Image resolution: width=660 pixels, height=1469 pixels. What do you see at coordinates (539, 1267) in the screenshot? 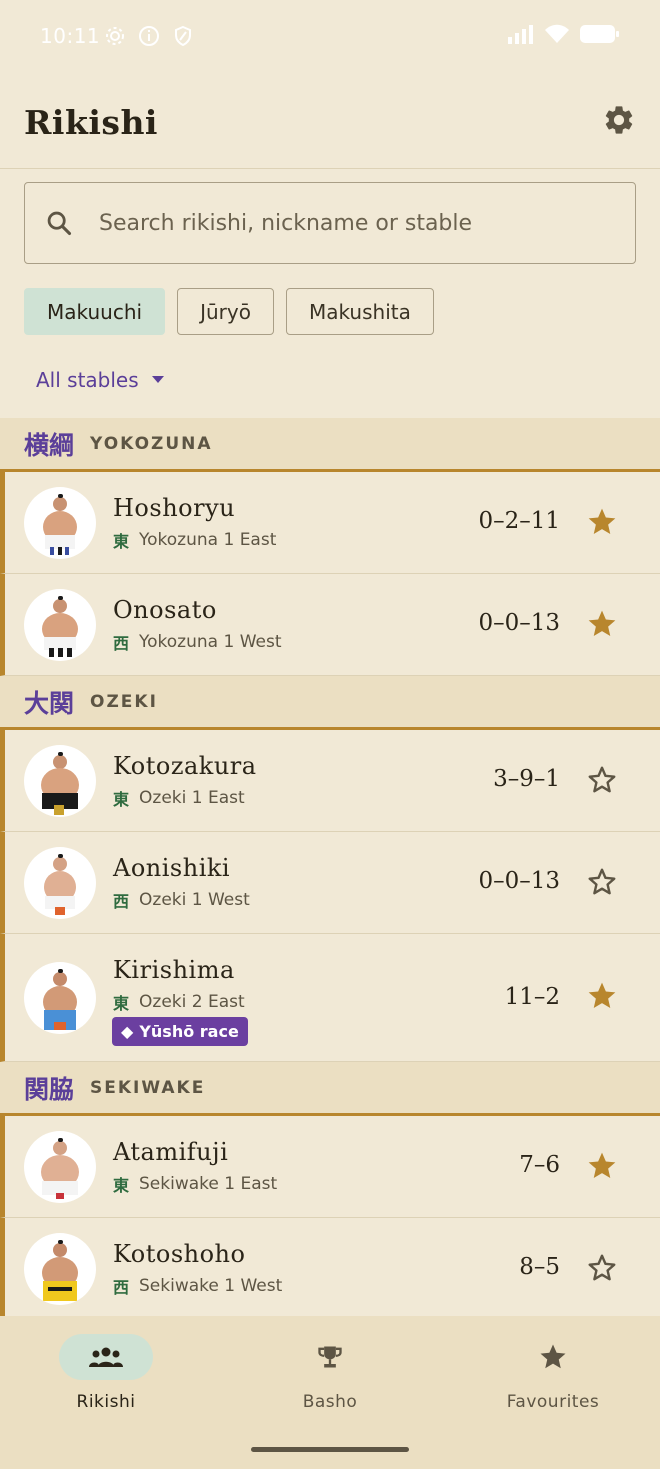
I see `rikishi-record: 8–5` at bounding box center [539, 1267].